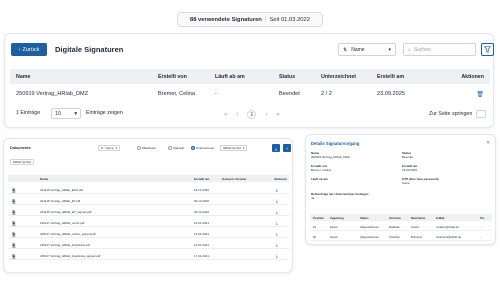 The width and height of the screenshot is (500, 281). What do you see at coordinates (146, 148) in the screenshot?
I see `filter-employee: Mitarbeiter` at bounding box center [146, 148].